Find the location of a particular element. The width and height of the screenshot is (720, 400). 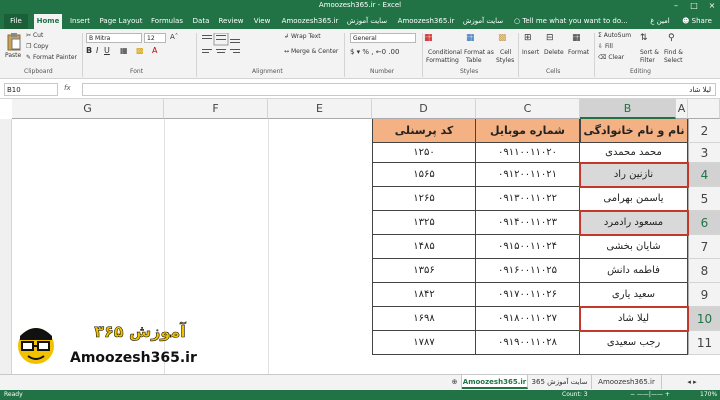

table-cell: رجب سعیدی is located at coordinates (634, 343).